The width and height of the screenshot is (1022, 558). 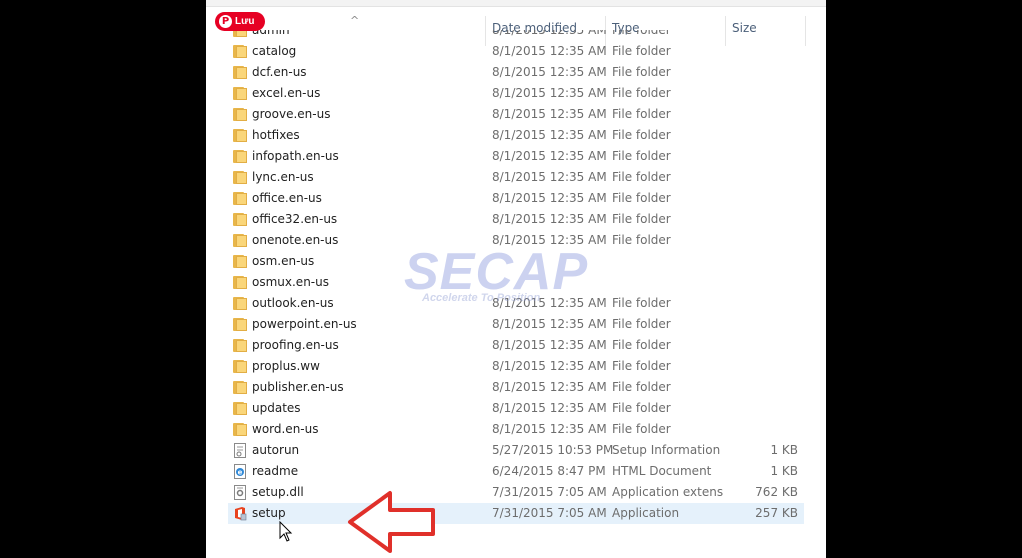 What do you see at coordinates (271, 33) in the screenshot?
I see `file-name: admin` at bounding box center [271, 33].